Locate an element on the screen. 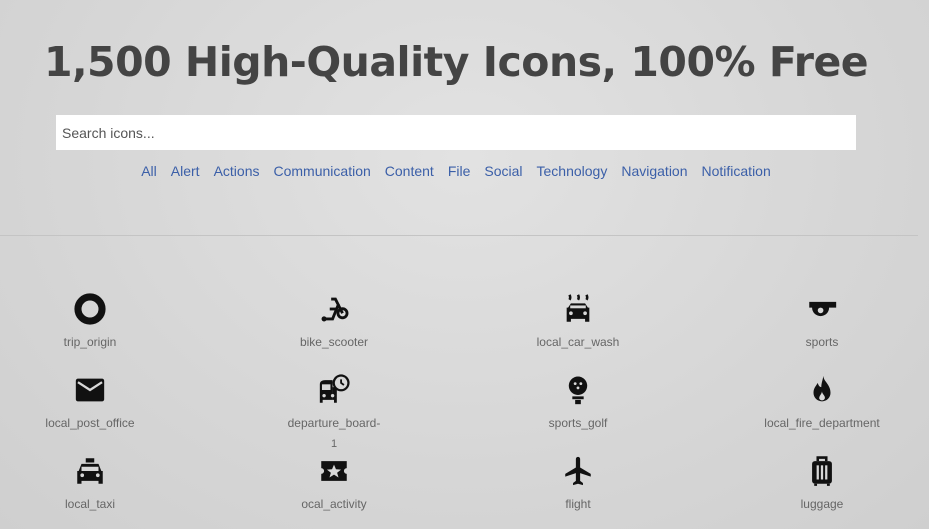  icon-card: departure_board- is located at coordinates (334, 401).